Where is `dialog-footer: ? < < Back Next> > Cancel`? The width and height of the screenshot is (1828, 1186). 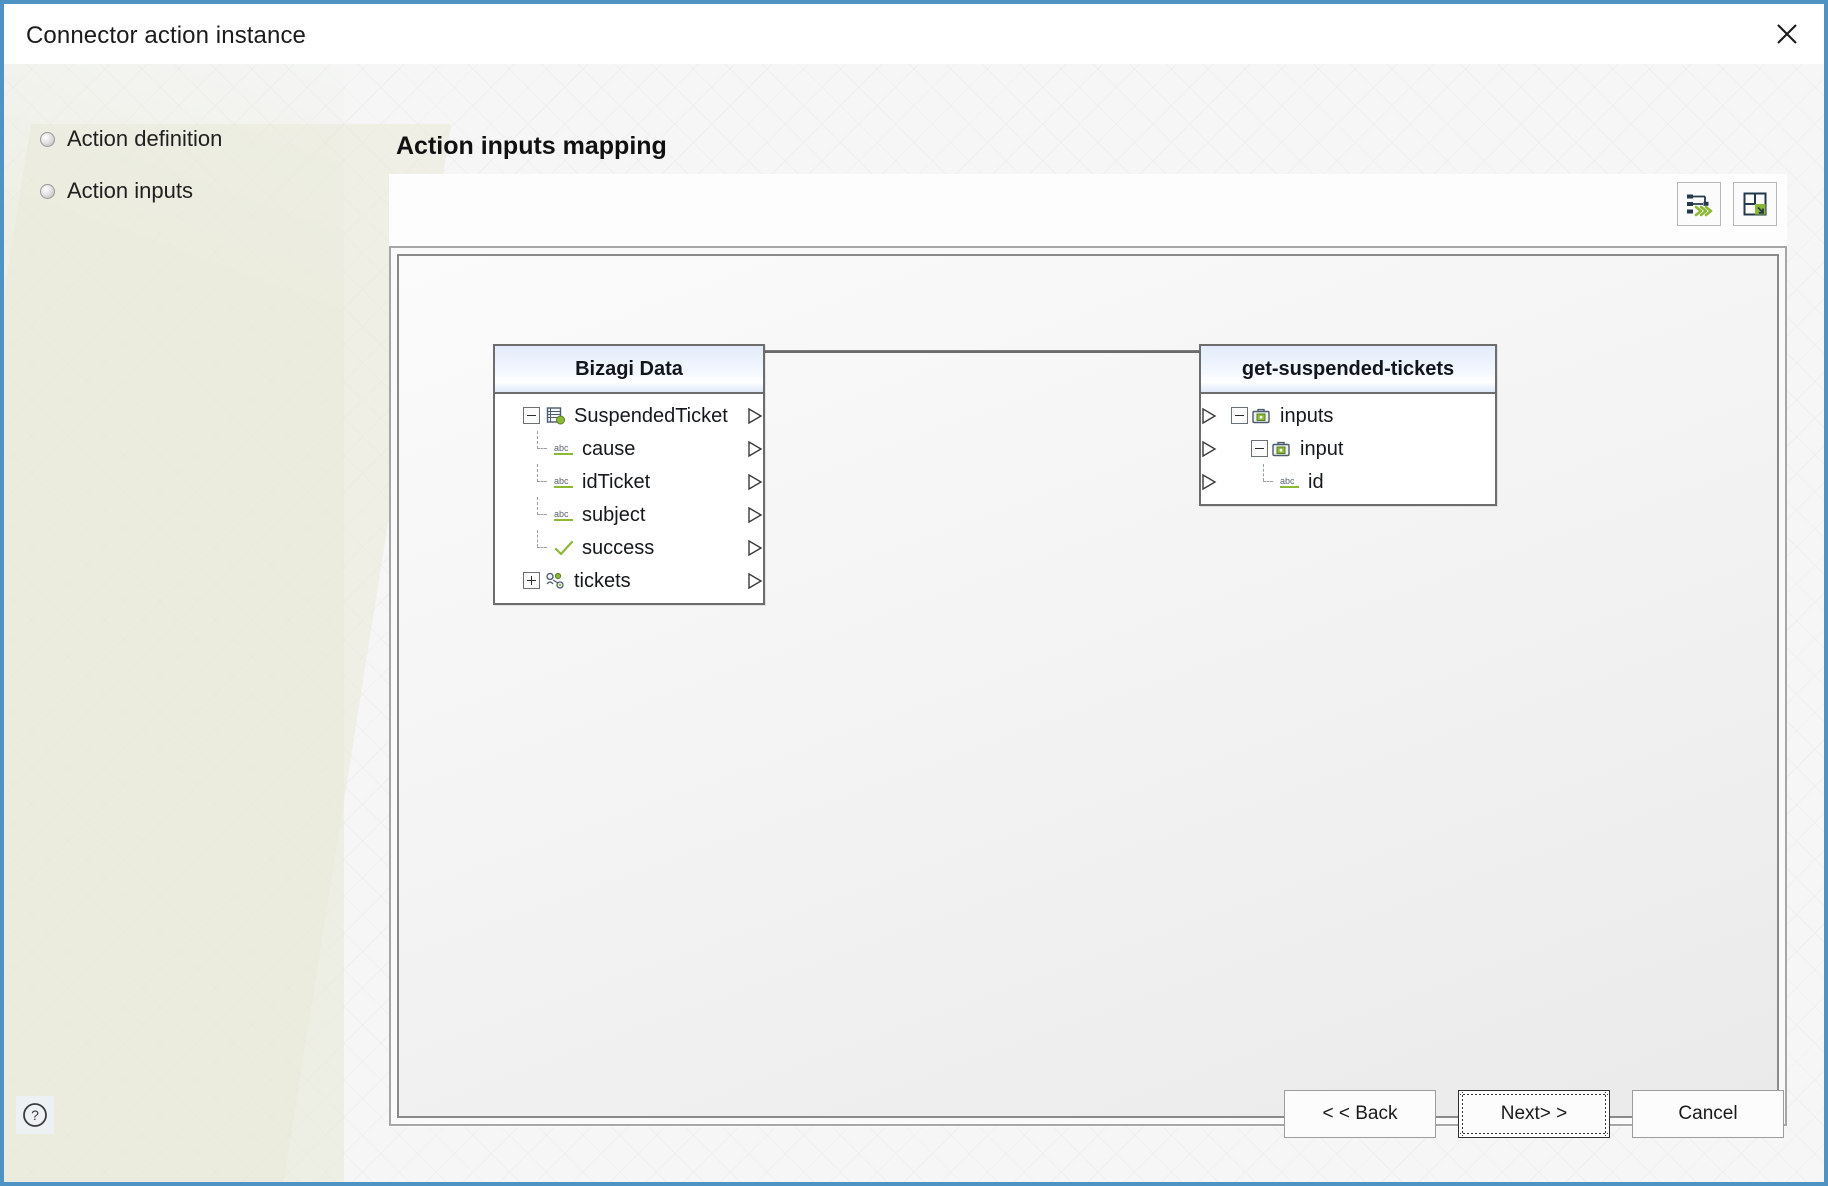
dialog-footer: ? < < Back Next> > Cancel is located at coordinates (914, 1122).